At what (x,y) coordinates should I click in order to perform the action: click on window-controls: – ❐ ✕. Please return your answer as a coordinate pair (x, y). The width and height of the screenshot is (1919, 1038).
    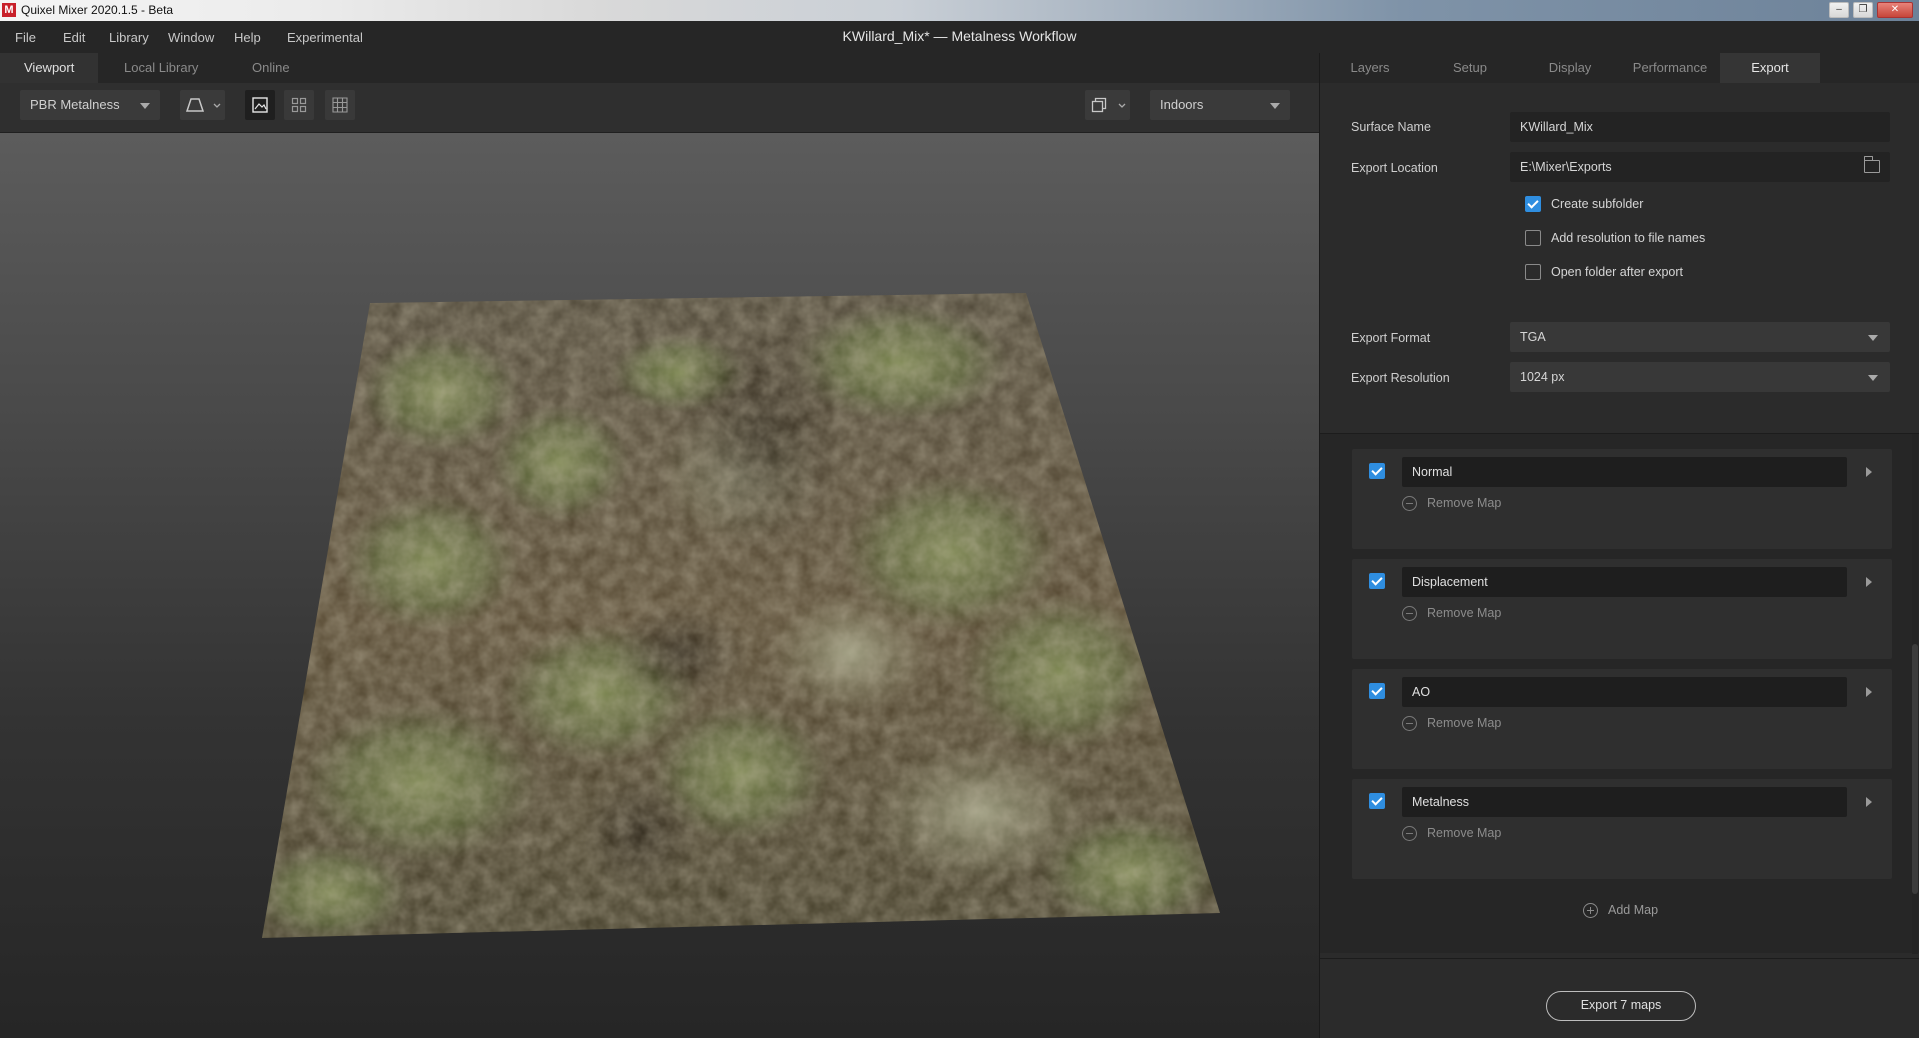
    Looking at the image, I should click on (1871, 10).